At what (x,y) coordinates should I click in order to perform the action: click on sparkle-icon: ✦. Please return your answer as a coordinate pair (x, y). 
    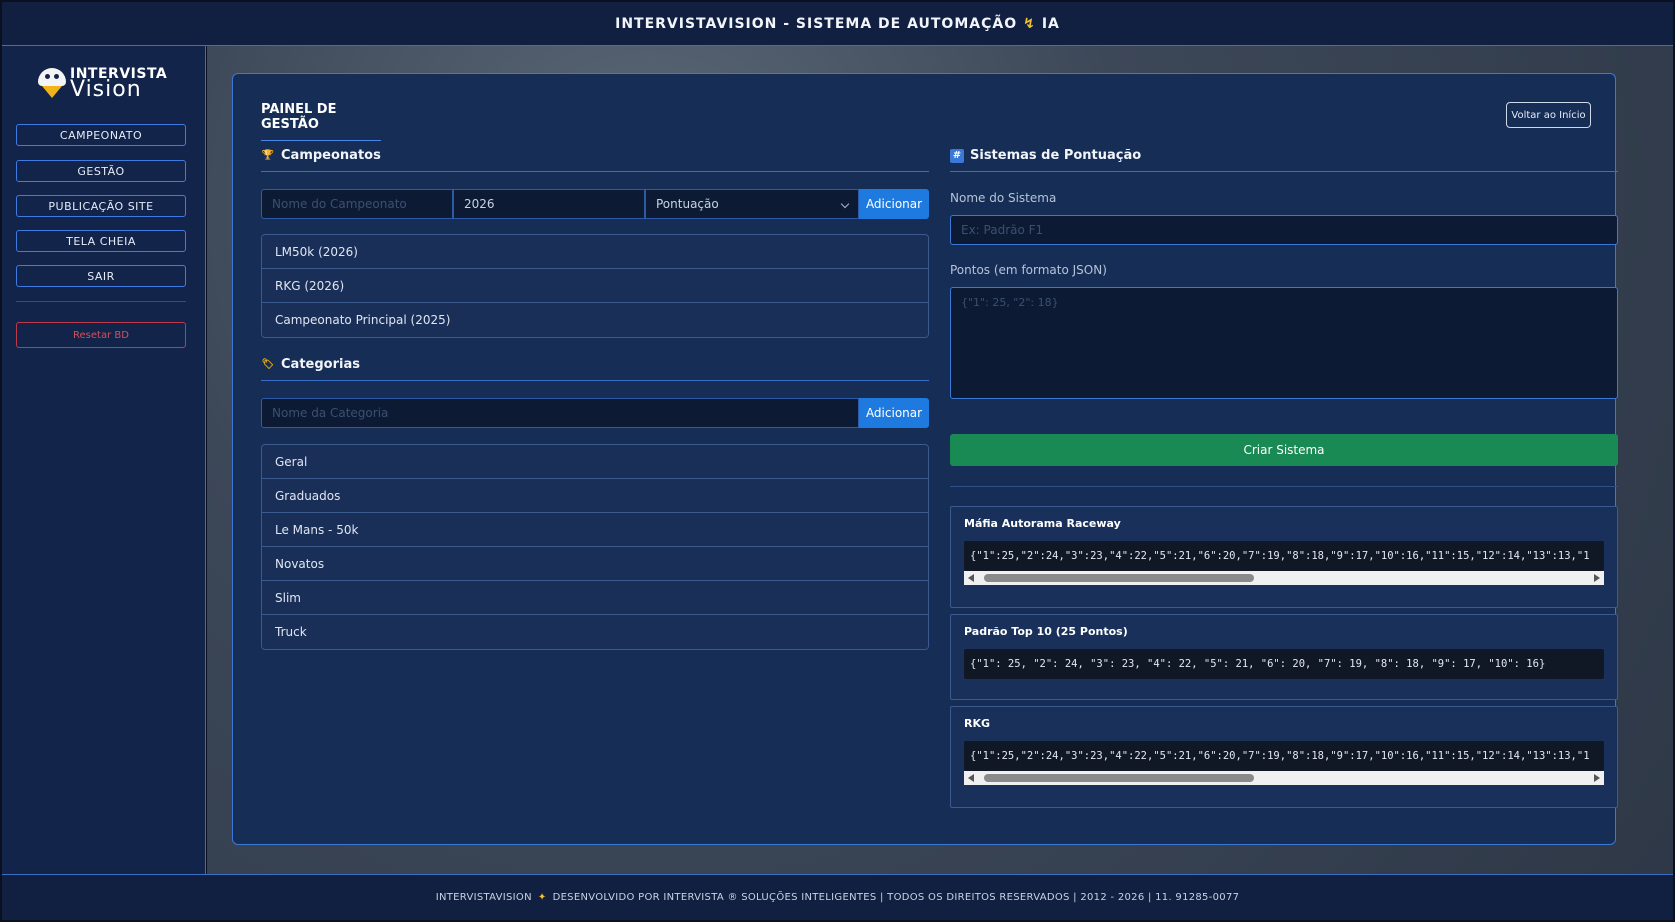
    Looking at the image, I should click on (542, 897).